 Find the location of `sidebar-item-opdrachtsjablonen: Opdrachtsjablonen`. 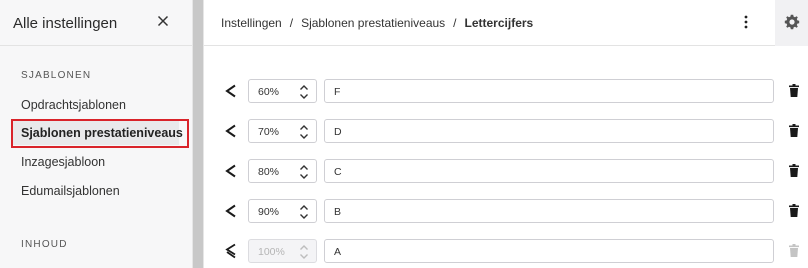

sidebar-item-opdrachtsjablonen: Opdrachtsjablonen is located at coordinates (73, 105).